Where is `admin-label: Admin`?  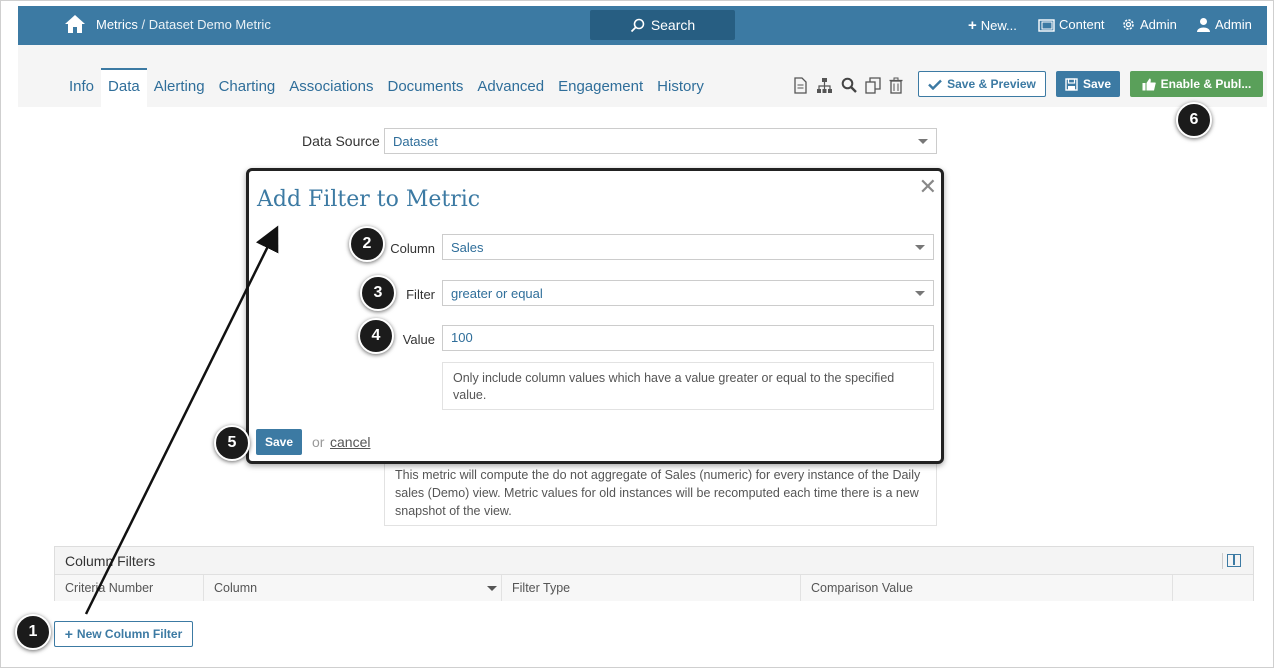
admin-label: Admin is located at coordinates (1158, 24).